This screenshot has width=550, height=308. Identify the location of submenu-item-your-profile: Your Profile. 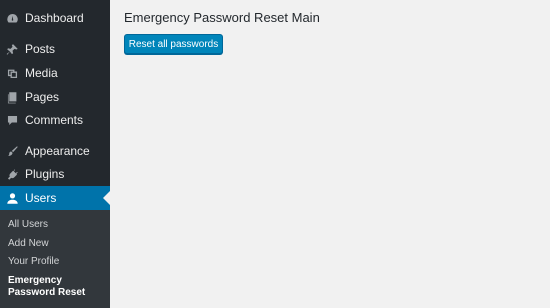
(33, 261).